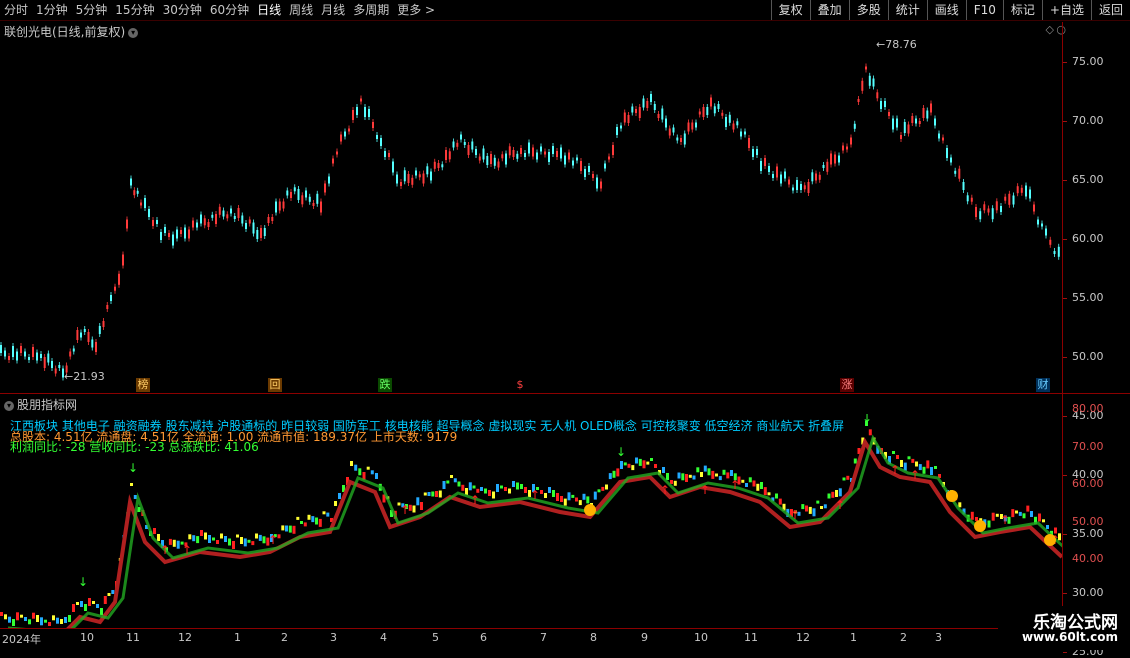 The width and height of the screenshot is (1130, 658). I want to click on period-tab-7: 周线, so click(301, 10).